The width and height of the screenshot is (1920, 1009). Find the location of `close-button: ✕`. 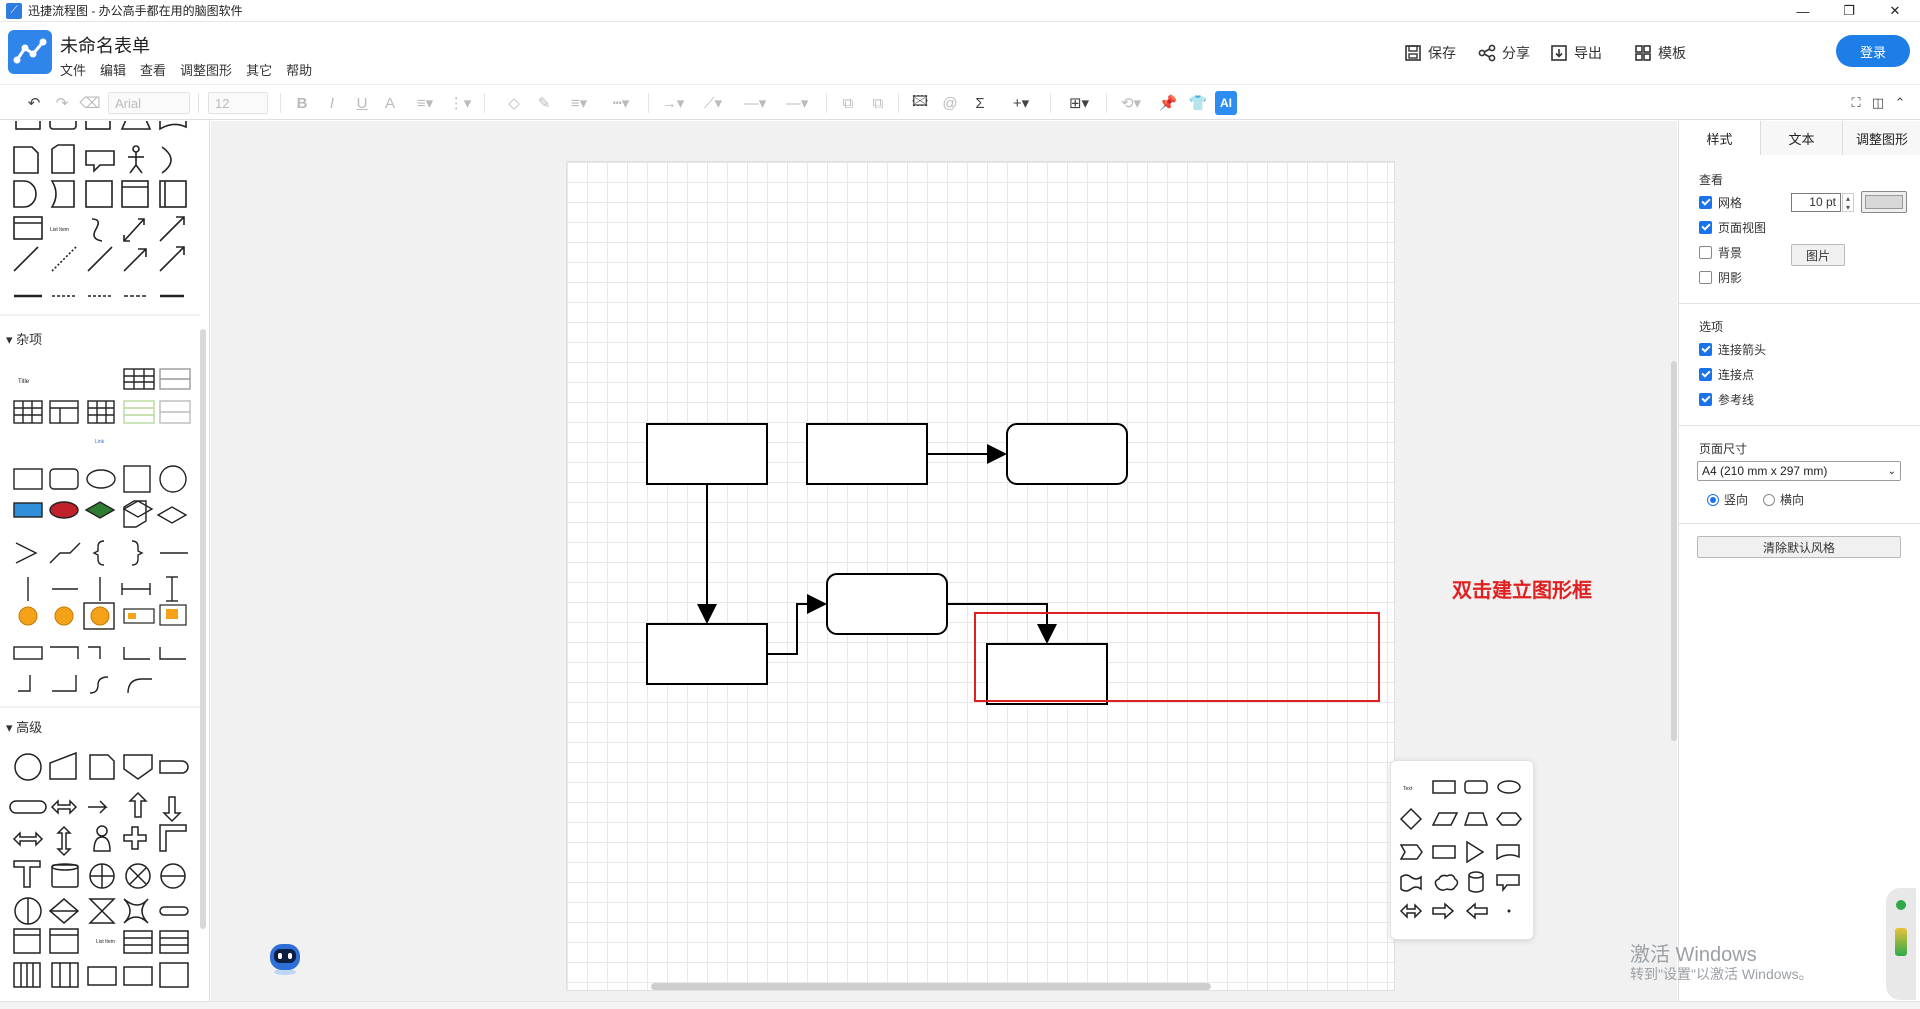

close-button: ✕ is located at coordinates (1895, 11).